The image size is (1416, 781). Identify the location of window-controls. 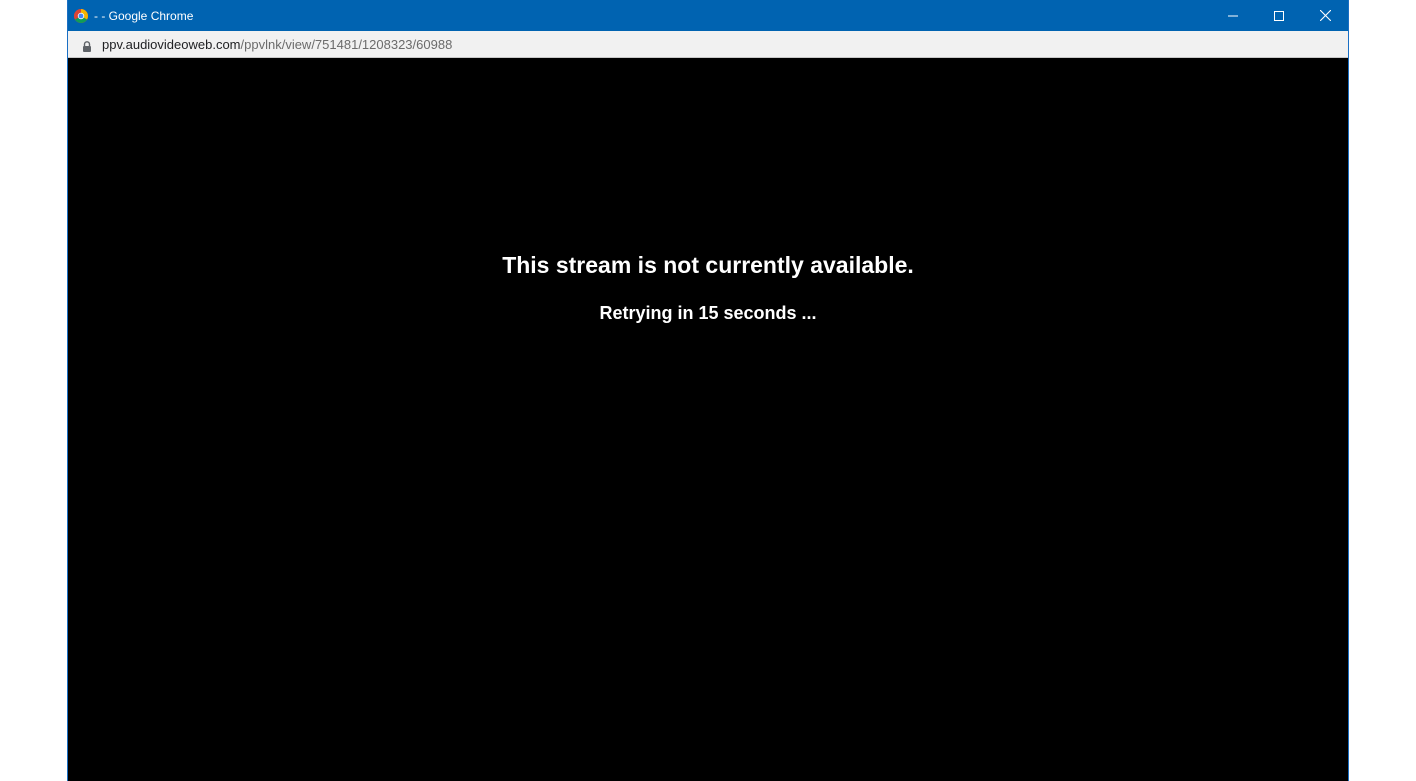
(1279, 15).